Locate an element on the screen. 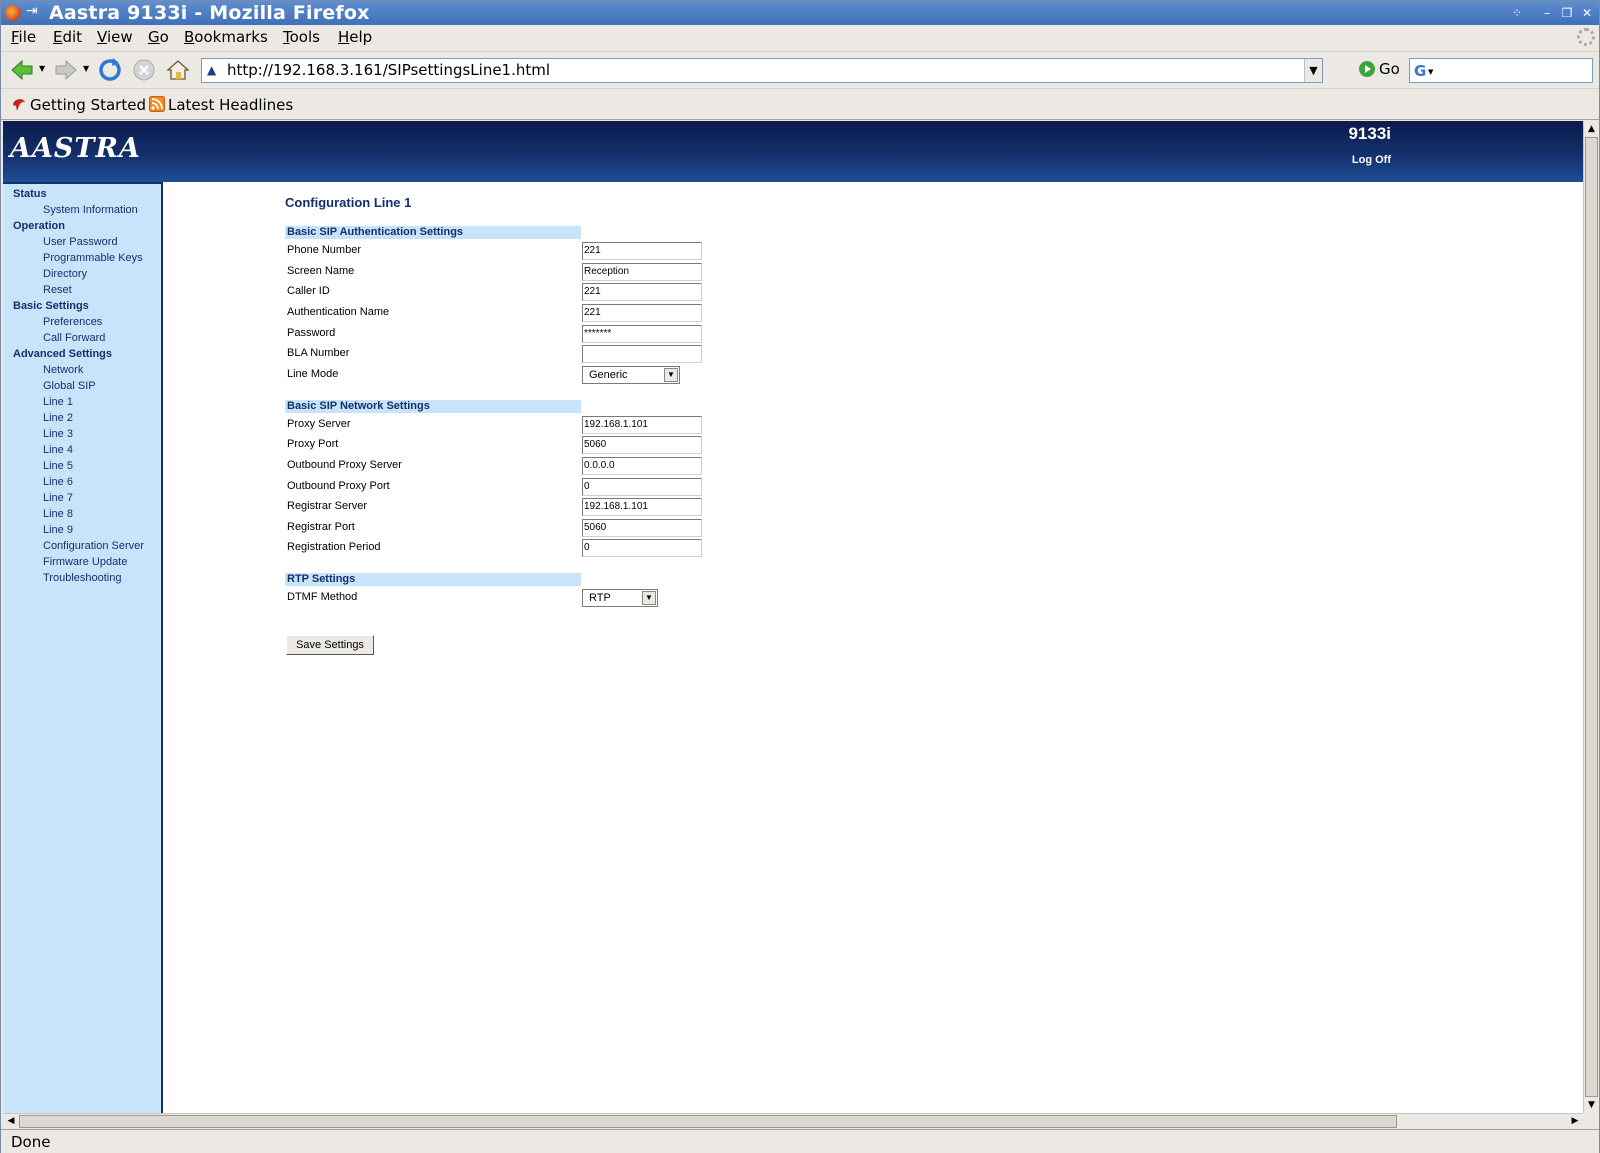 The height and width of the screenshot is (1153, 1600). bookmarks-toolbar: Getting Started Latest Headlines is located at coordinates (800, 104).